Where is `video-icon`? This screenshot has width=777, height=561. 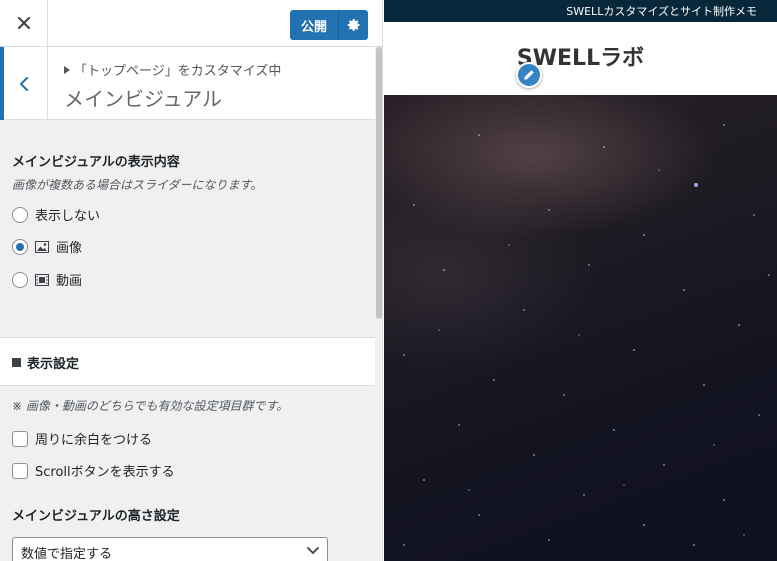 video-icon is located at coordinates (42, 279).